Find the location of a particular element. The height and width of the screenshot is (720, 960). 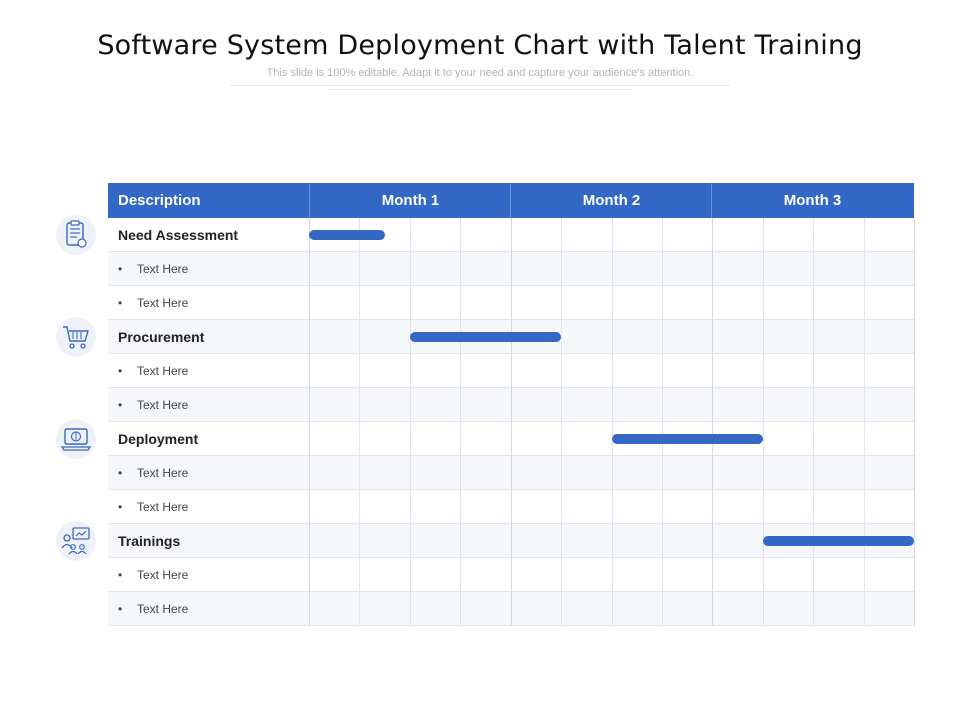

shopping-cart-icon is located at coordinates (76, 337).